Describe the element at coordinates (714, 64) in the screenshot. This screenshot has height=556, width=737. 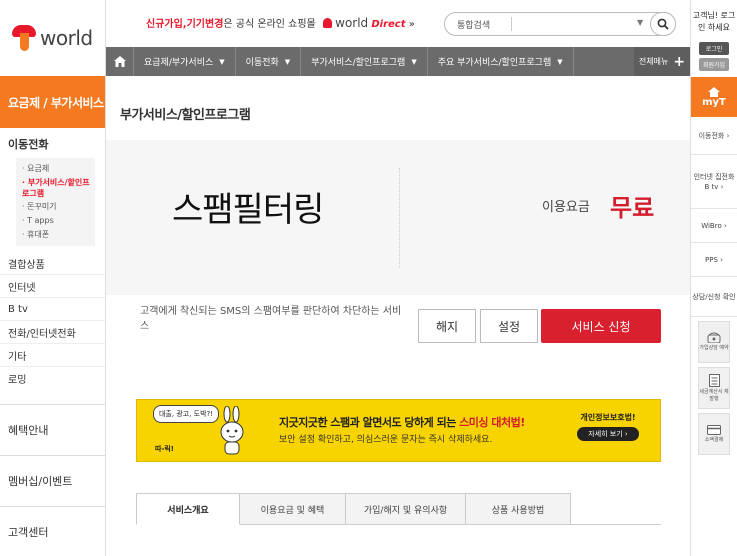
I see `join-button: 회원가입` at that location.